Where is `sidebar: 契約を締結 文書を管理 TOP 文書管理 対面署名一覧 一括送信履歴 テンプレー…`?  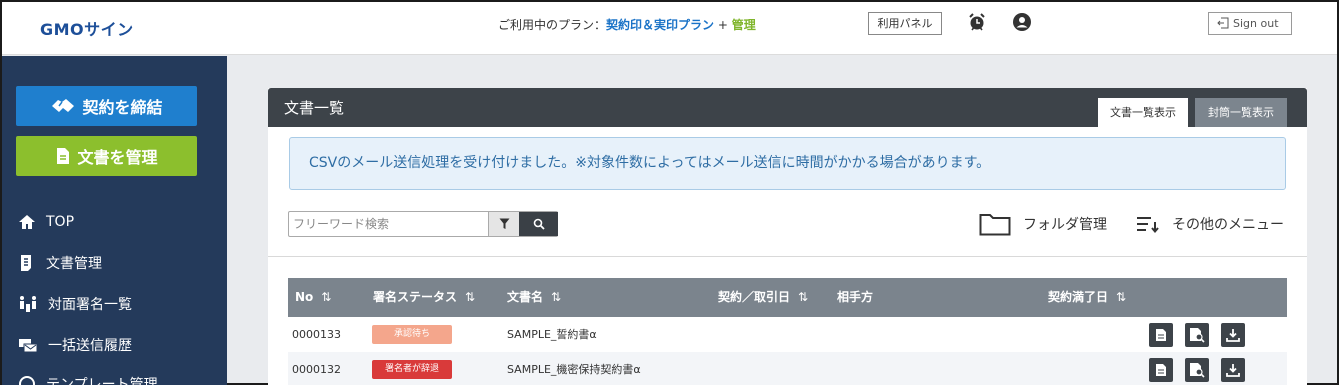
sidebar: 契約を締結 文書を管理 TOP 文書管理 対面署名一覧 一括送信履歴 テンプレー… is located at coordinates (114, 220).